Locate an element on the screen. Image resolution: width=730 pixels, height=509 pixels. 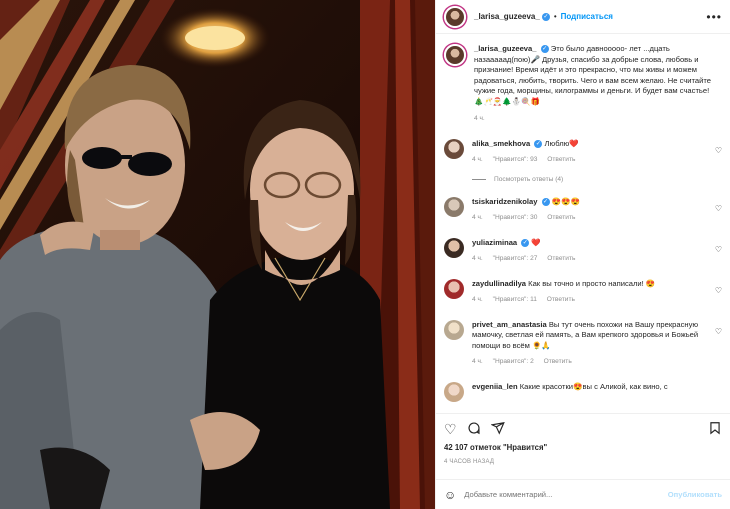
comment-meta: 4 ч. "Нравится": 27 Ответить is located at coordinates (589, 259).